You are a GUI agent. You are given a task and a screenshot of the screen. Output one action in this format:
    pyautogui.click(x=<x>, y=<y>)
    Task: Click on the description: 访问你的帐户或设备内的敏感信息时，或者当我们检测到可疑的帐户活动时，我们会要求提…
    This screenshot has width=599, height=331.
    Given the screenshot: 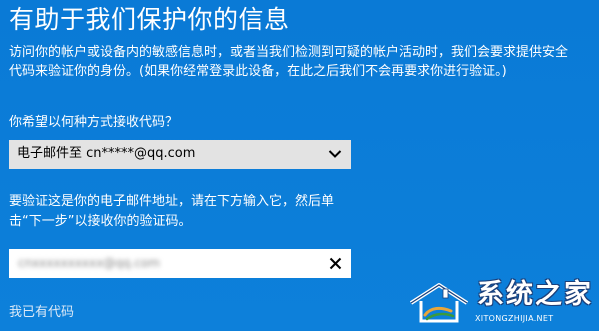 What is the action you would take?
    pyautogui.click(x=301, y=62)
    